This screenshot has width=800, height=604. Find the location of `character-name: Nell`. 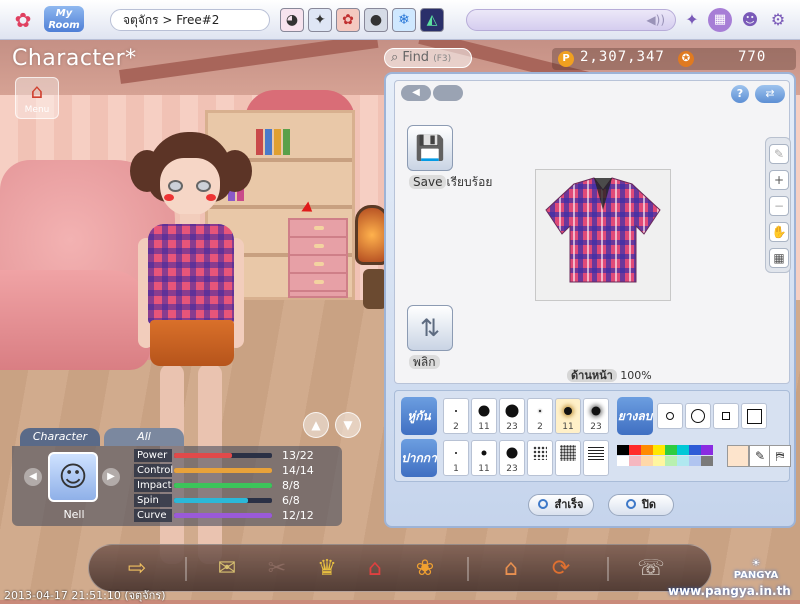

character-name: Nell is located at coordinates (74, 514).